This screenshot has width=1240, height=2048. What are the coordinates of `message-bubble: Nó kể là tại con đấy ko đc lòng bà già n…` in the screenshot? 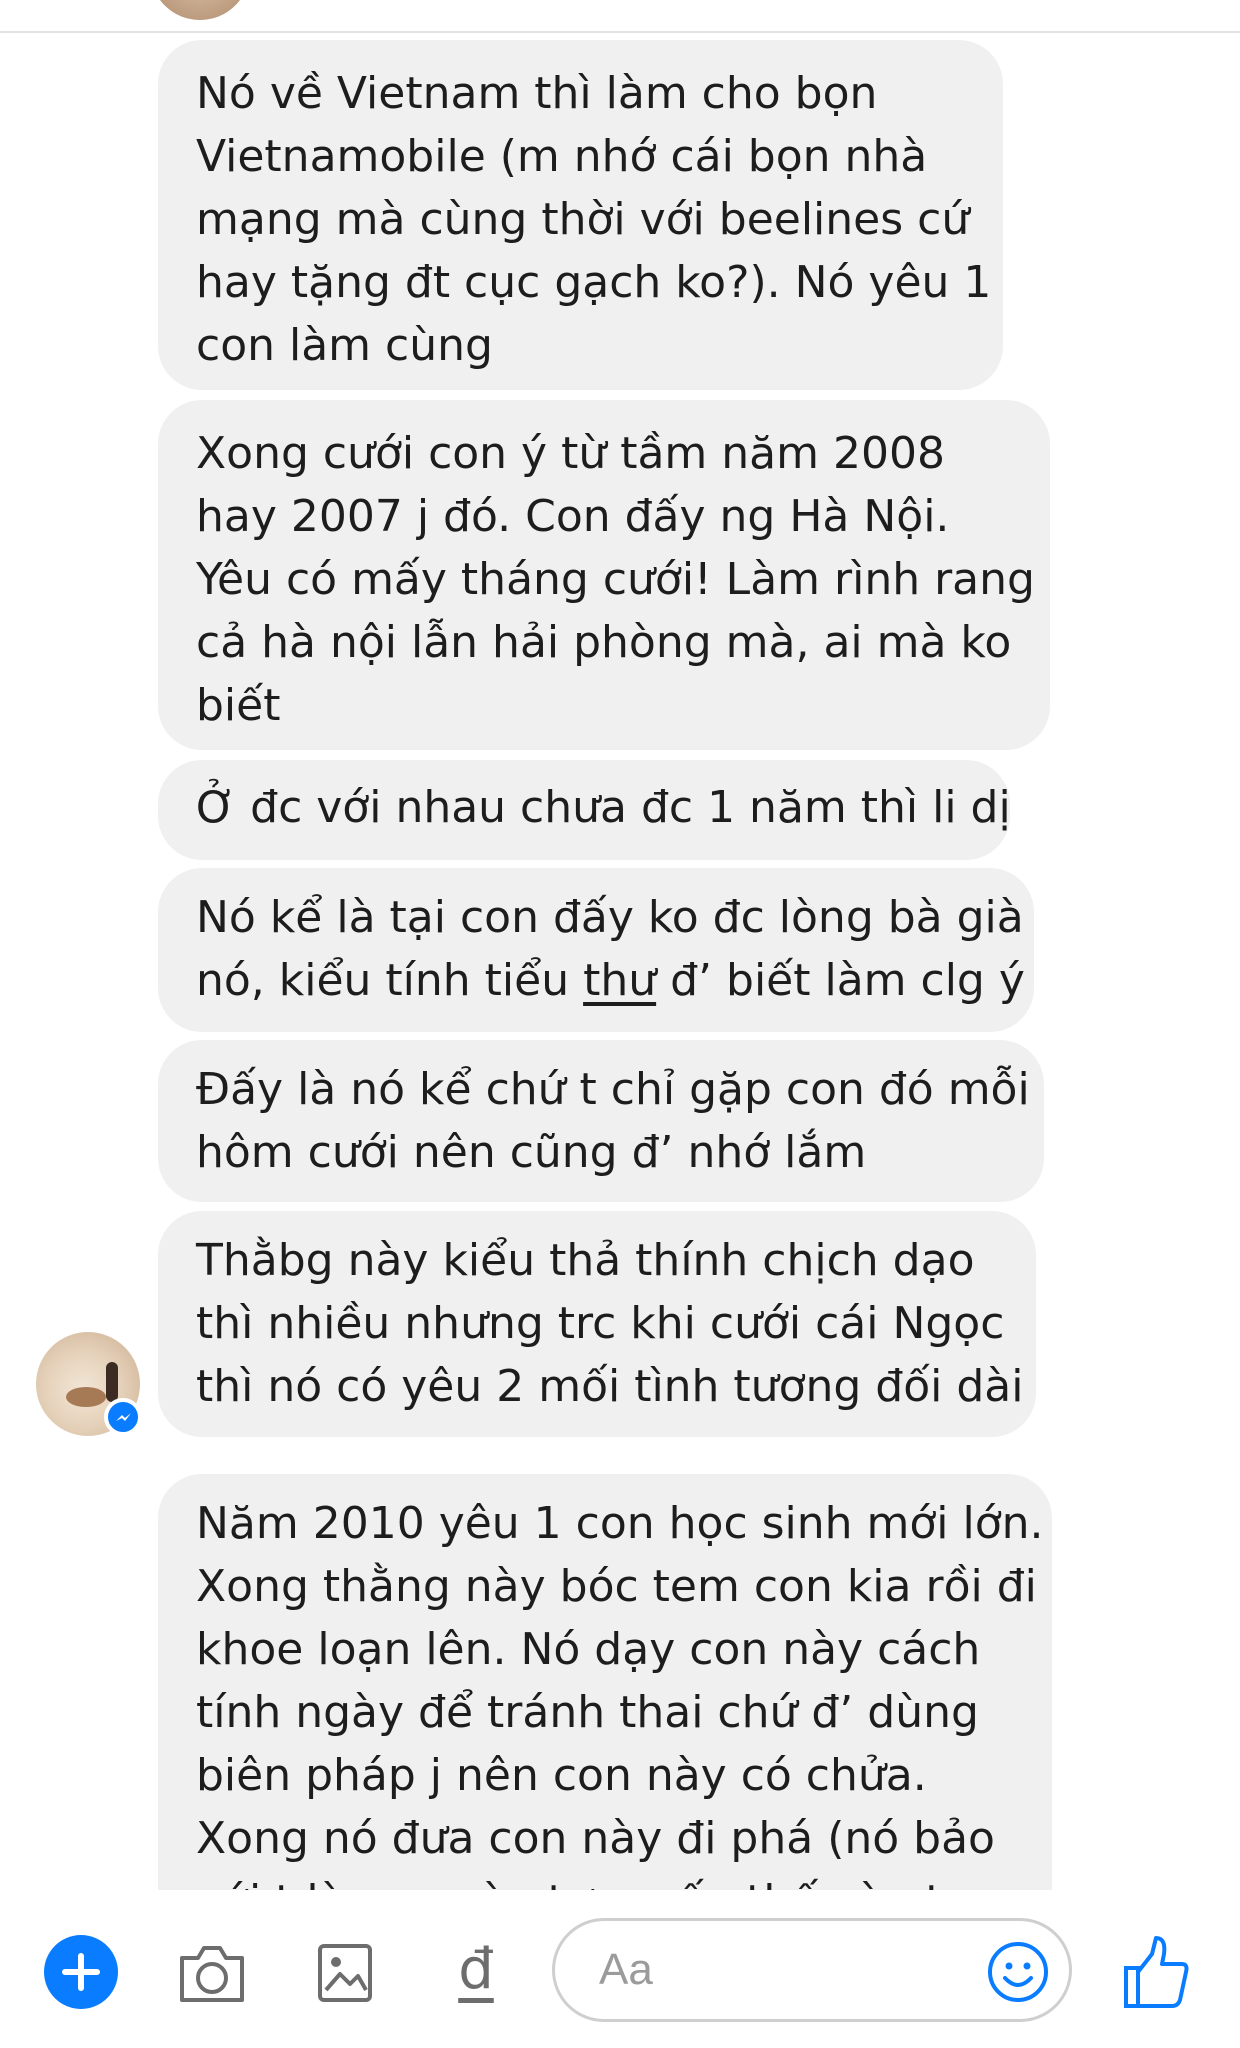 It's located at (596, 950).